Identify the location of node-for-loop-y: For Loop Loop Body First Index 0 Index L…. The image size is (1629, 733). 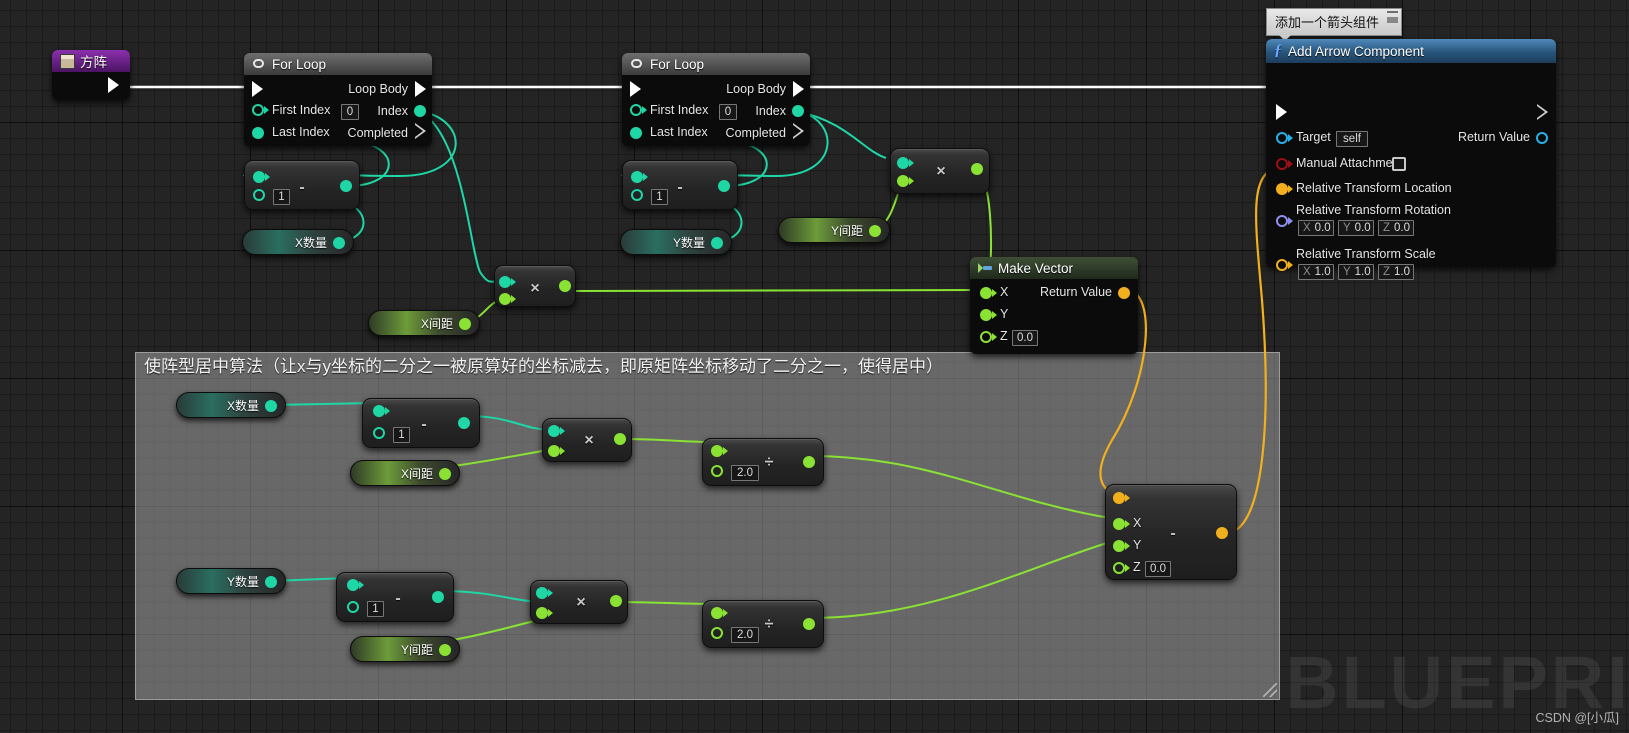
(716, 99).